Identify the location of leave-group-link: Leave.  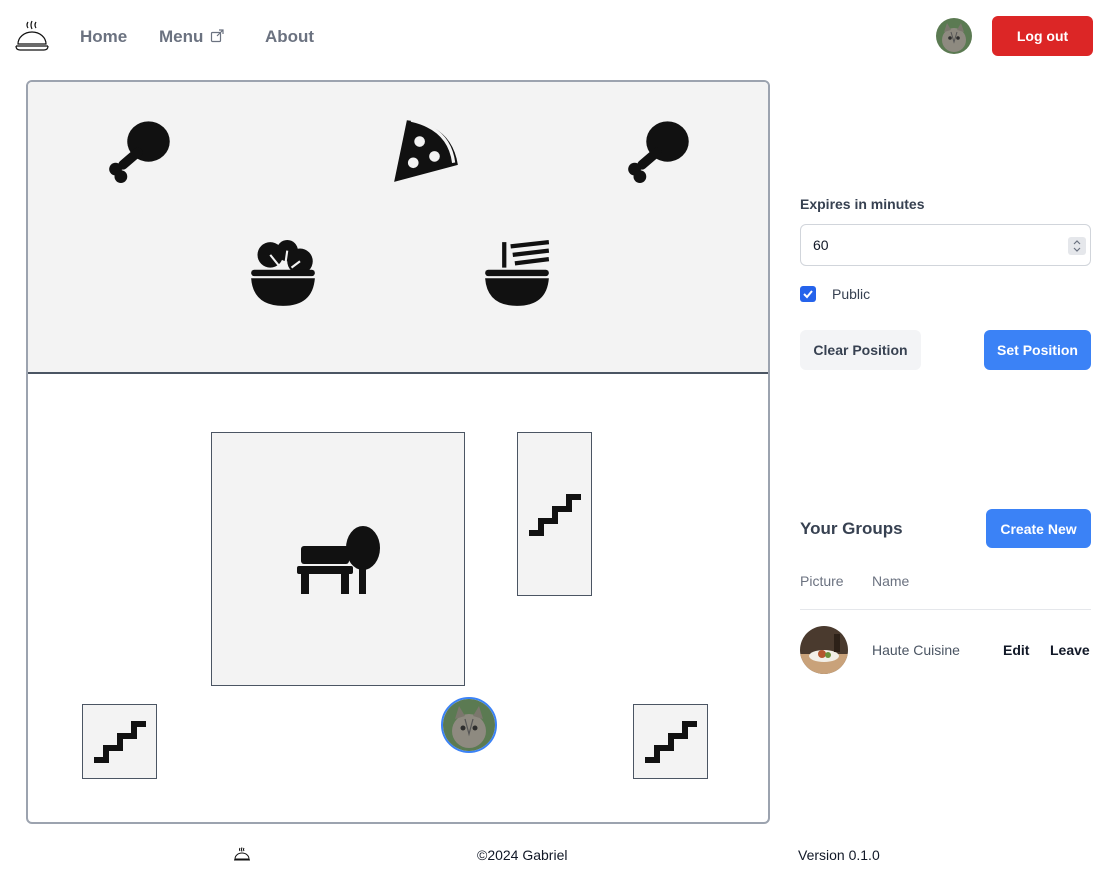
(1070, 650).